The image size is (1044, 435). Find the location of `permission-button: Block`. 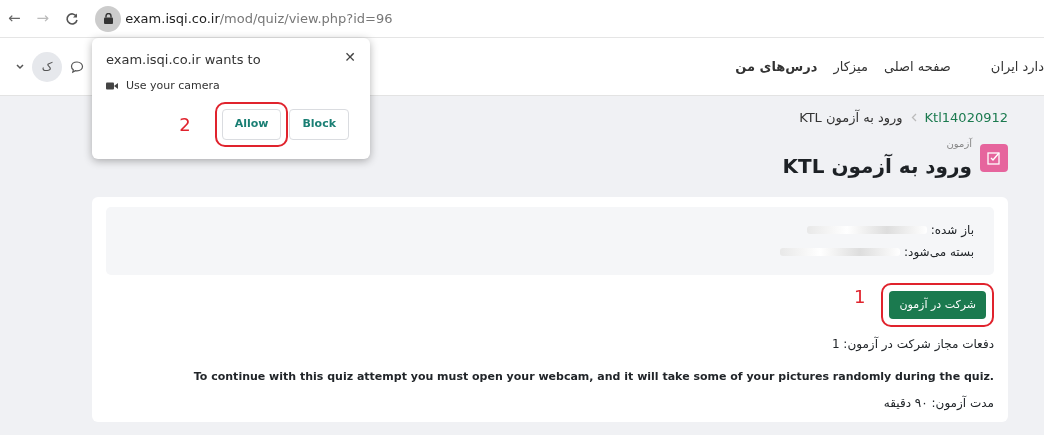

permission-button: Block is located at coordinates (319, 124).